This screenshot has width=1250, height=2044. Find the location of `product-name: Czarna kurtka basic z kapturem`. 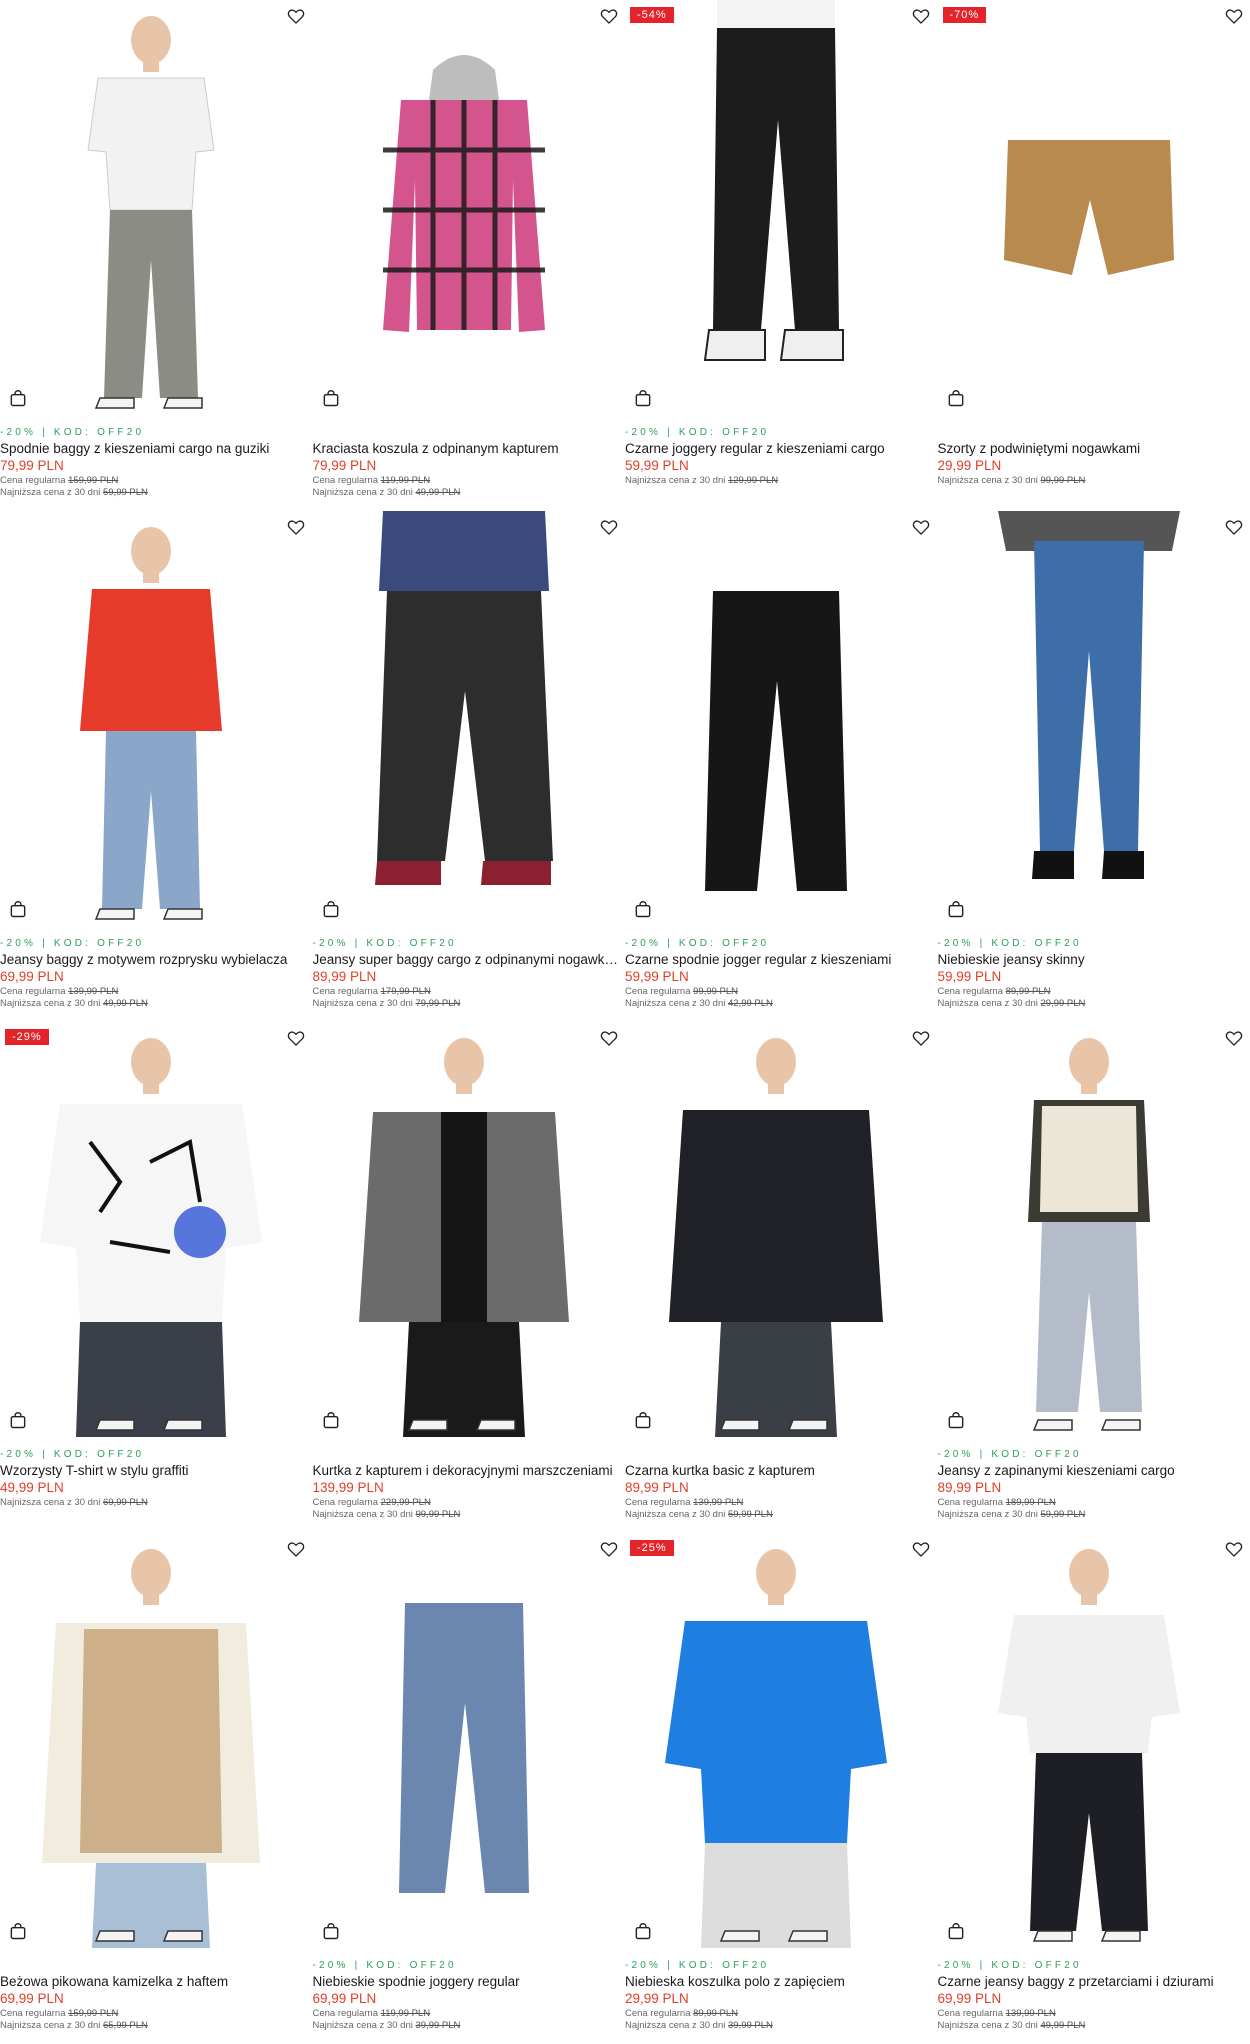

product-name: Czarna kurtka basic z kapturem is located at coordinates (778, 1470).